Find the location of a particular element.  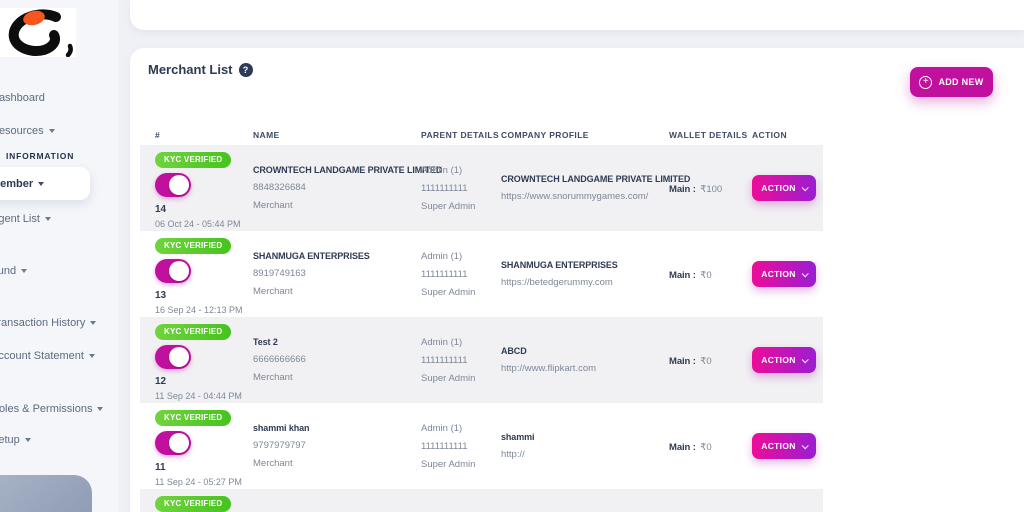

help-icon: ? is located at coordinates (245, 69).